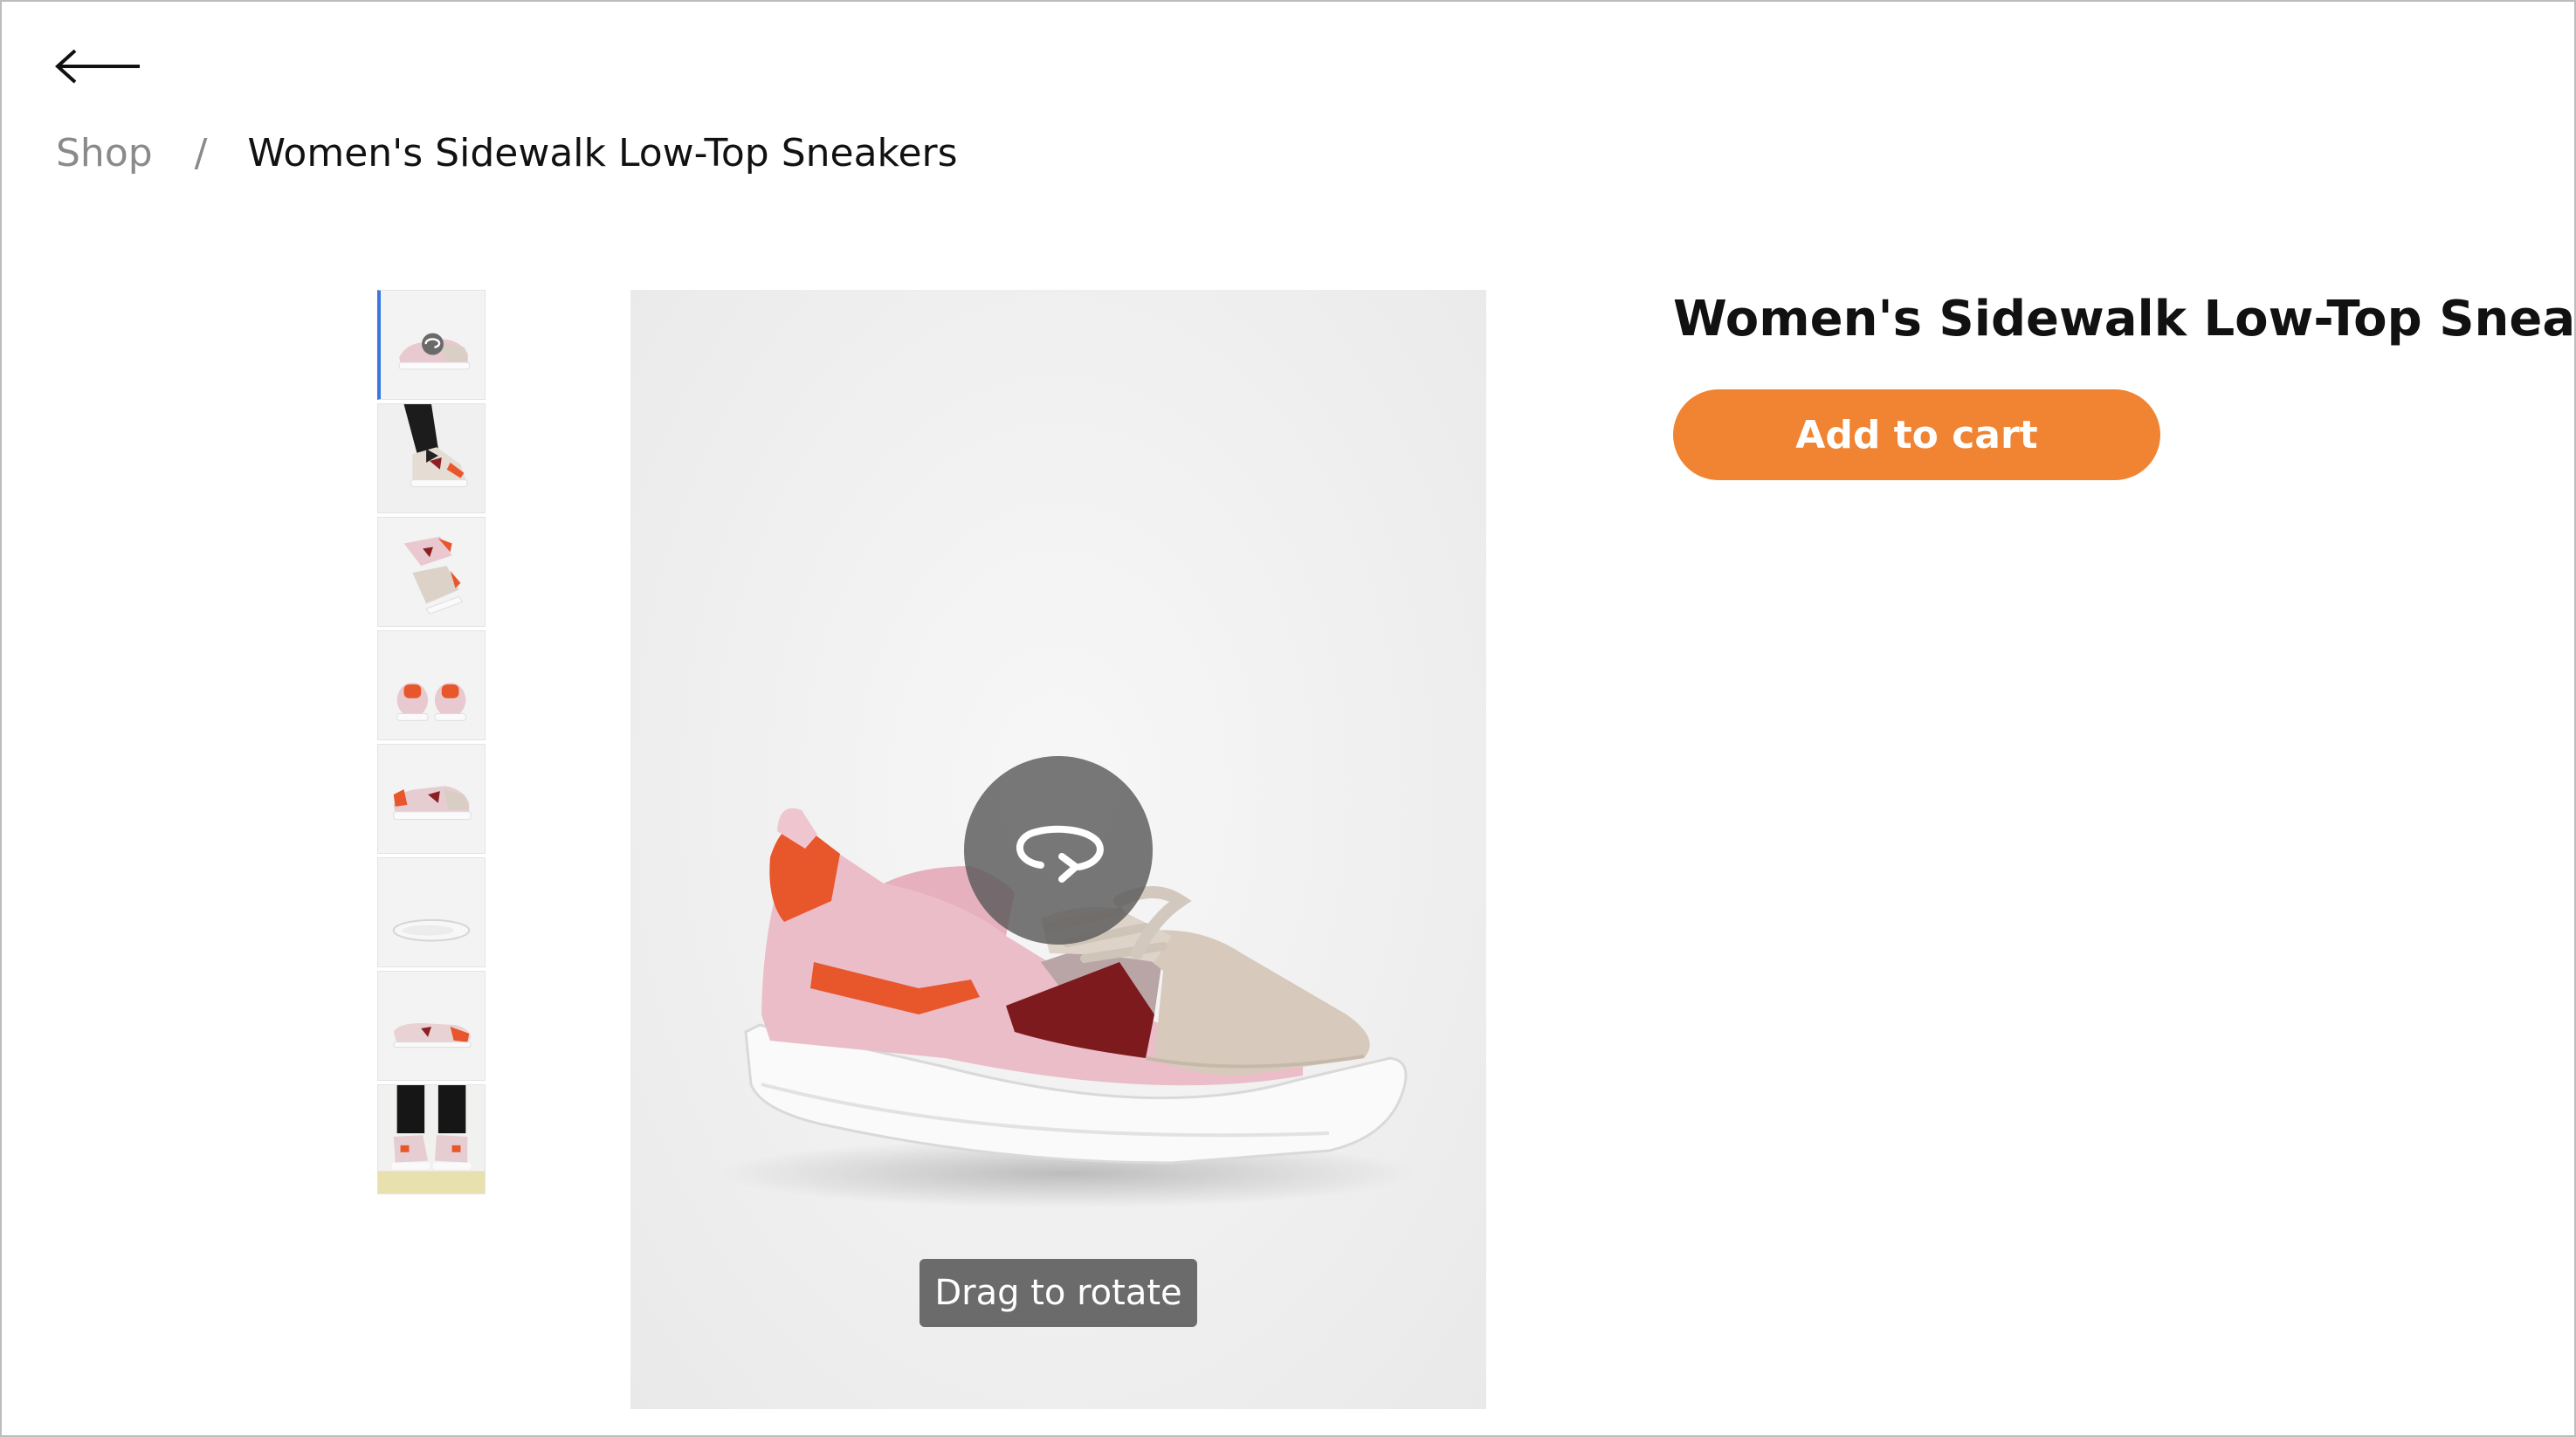 The width and height of the screenshot is (2576, 1437). I want to click on breadcrumb-current-page: Women's Sidewalk Low-Top Sneakers, so click(602, 153).